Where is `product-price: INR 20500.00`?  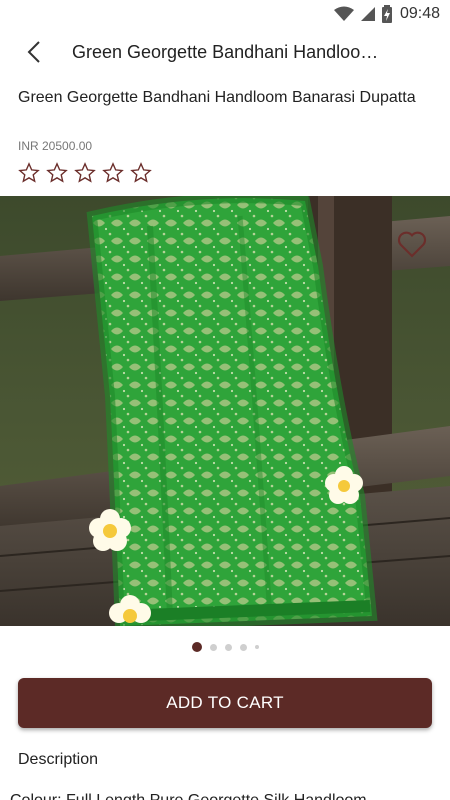
product-price: INR 20500.00 is located at coordinates (55, 146).